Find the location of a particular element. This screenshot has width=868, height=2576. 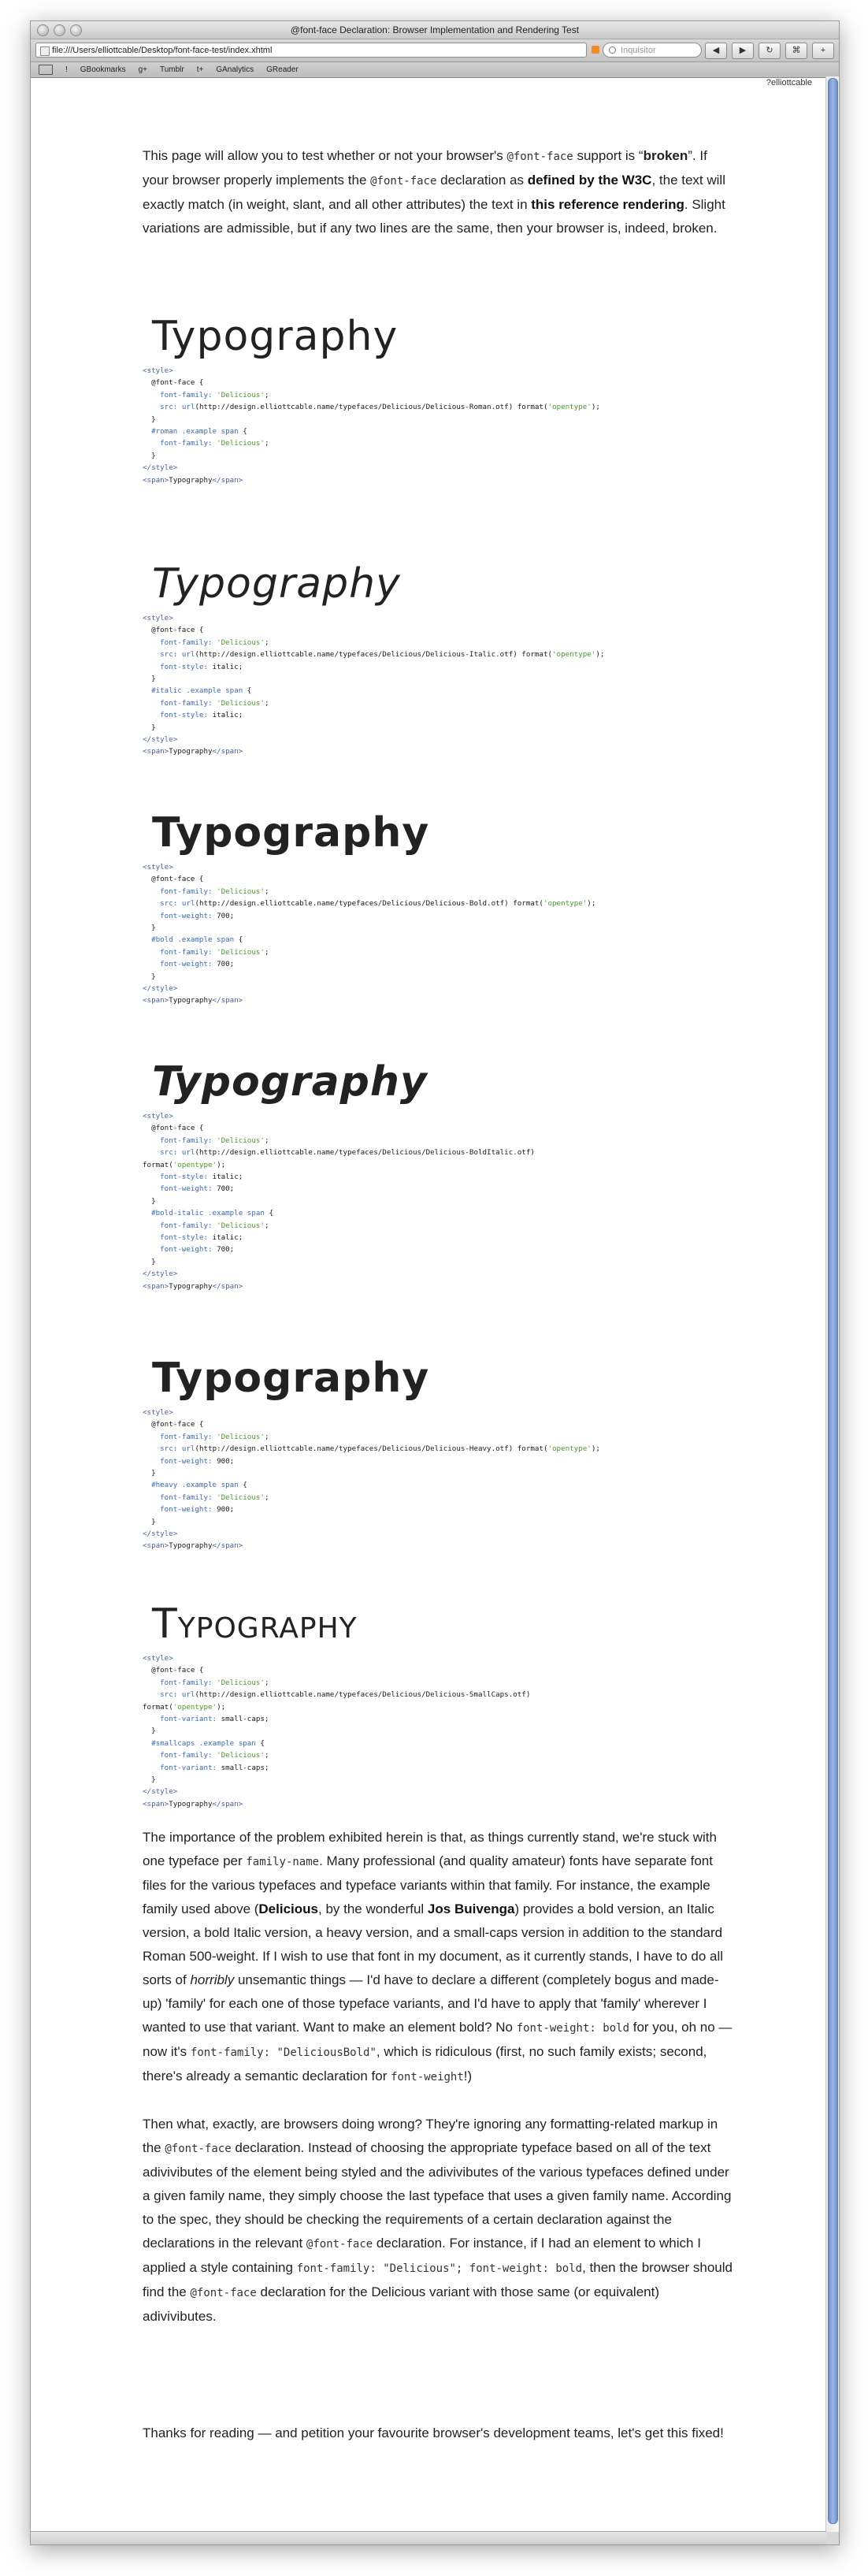

delicious-link: Delicious is located at coordinates (288, 1908).